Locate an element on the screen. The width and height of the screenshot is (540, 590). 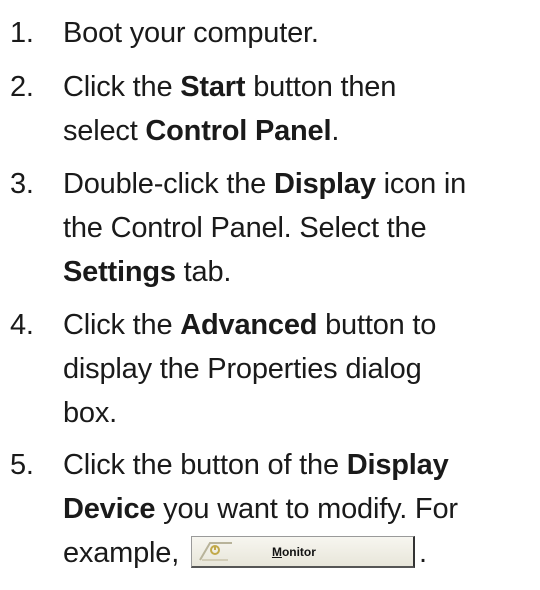
step-line: Device you want to modify. For is located at coordinates (298, 509).